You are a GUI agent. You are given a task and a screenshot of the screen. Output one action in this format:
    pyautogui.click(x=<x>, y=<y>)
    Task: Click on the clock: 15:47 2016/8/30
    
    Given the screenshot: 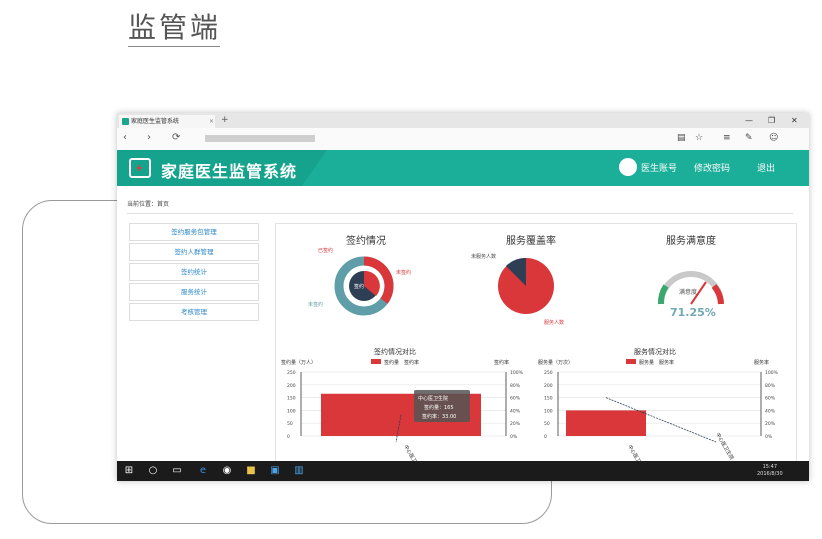 What is the action you would take?
    pyautogui.click(x=770, y=471)
    